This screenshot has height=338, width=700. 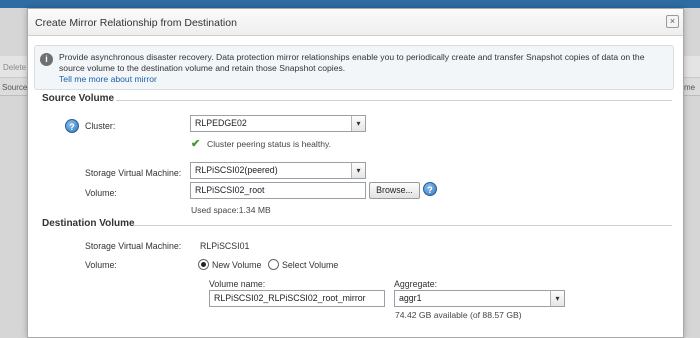 What do you see at coordinates (100, 126) in the screenshot?
I see `cluster-label: Cluster:` at bounding box center [100, 126].